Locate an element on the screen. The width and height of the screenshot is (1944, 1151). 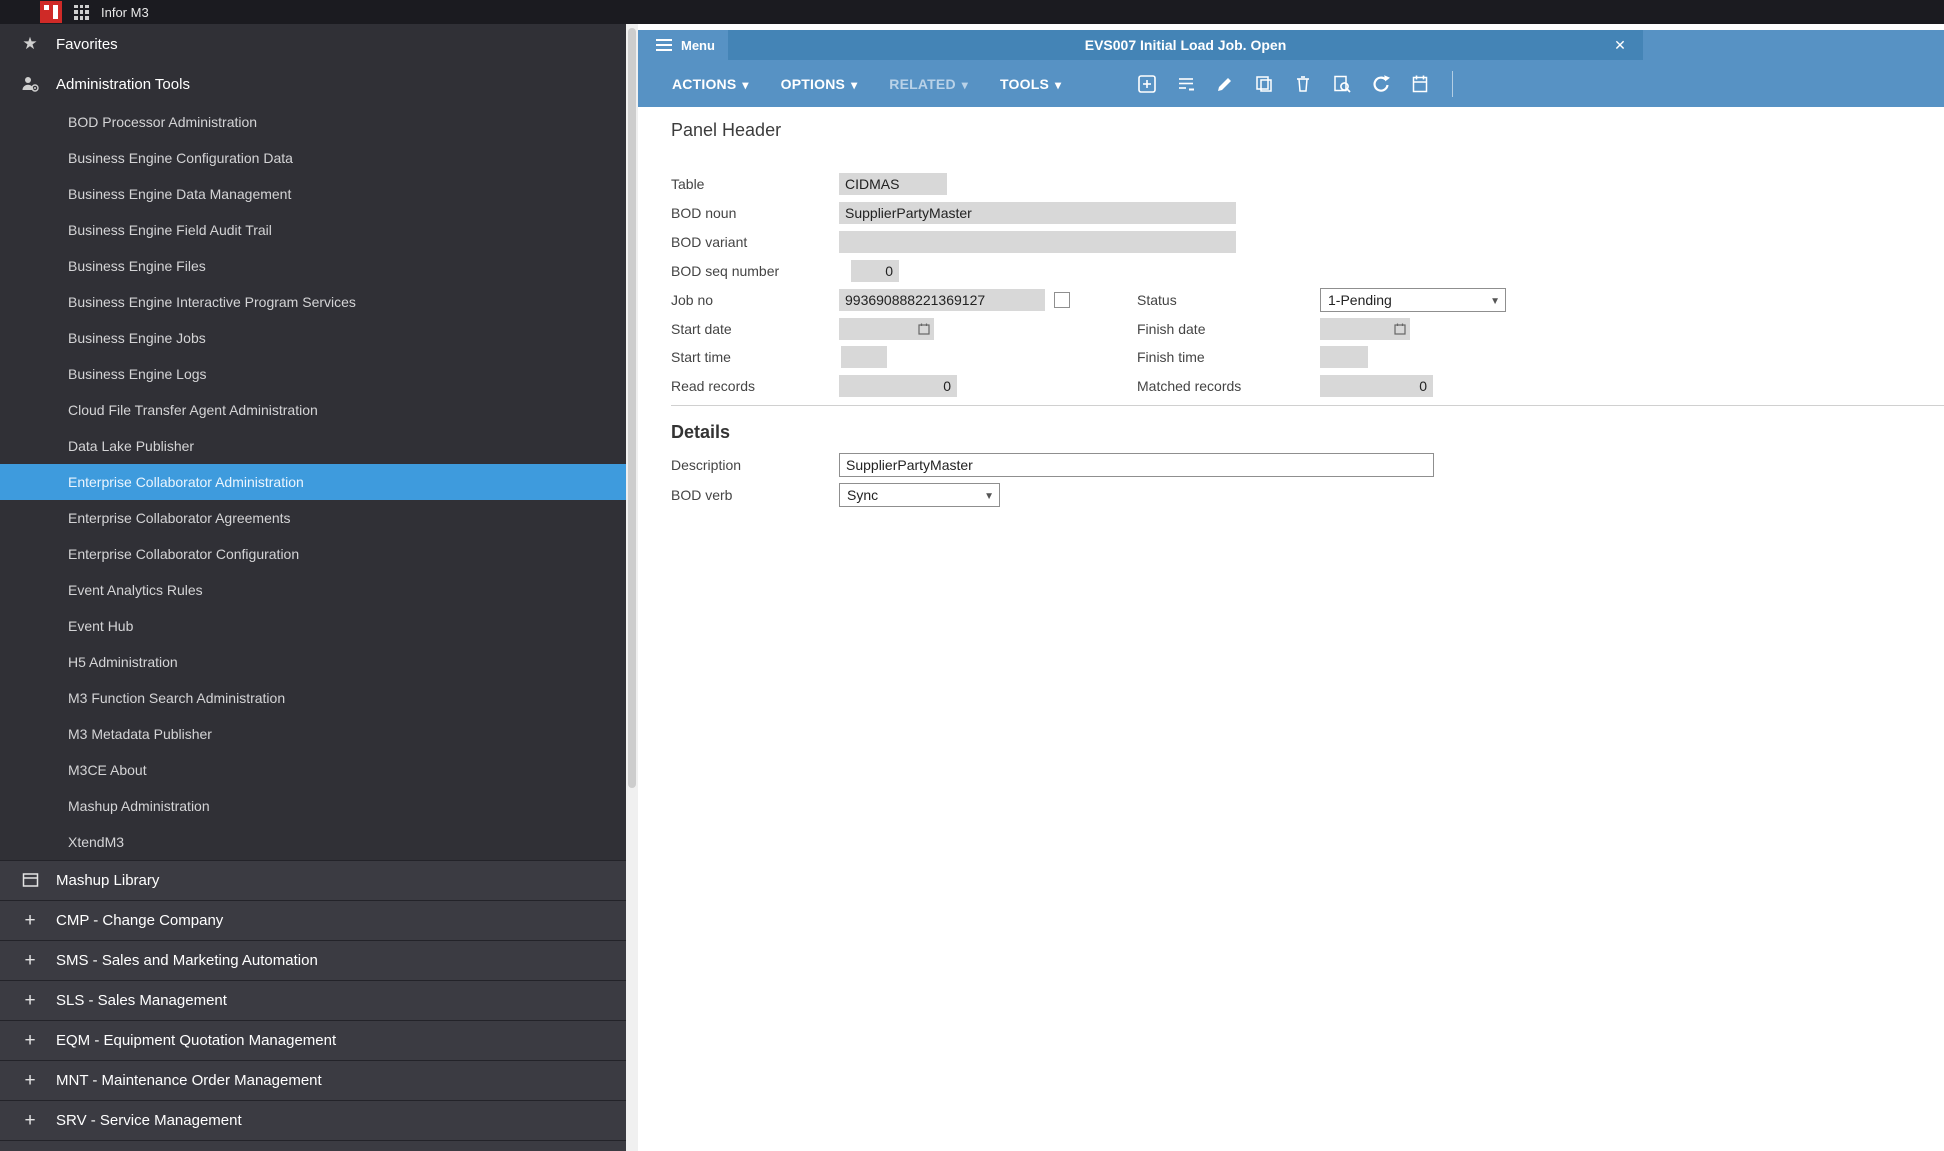
section-label: SLS - Sales Management is located at coordinates (141, 1000).